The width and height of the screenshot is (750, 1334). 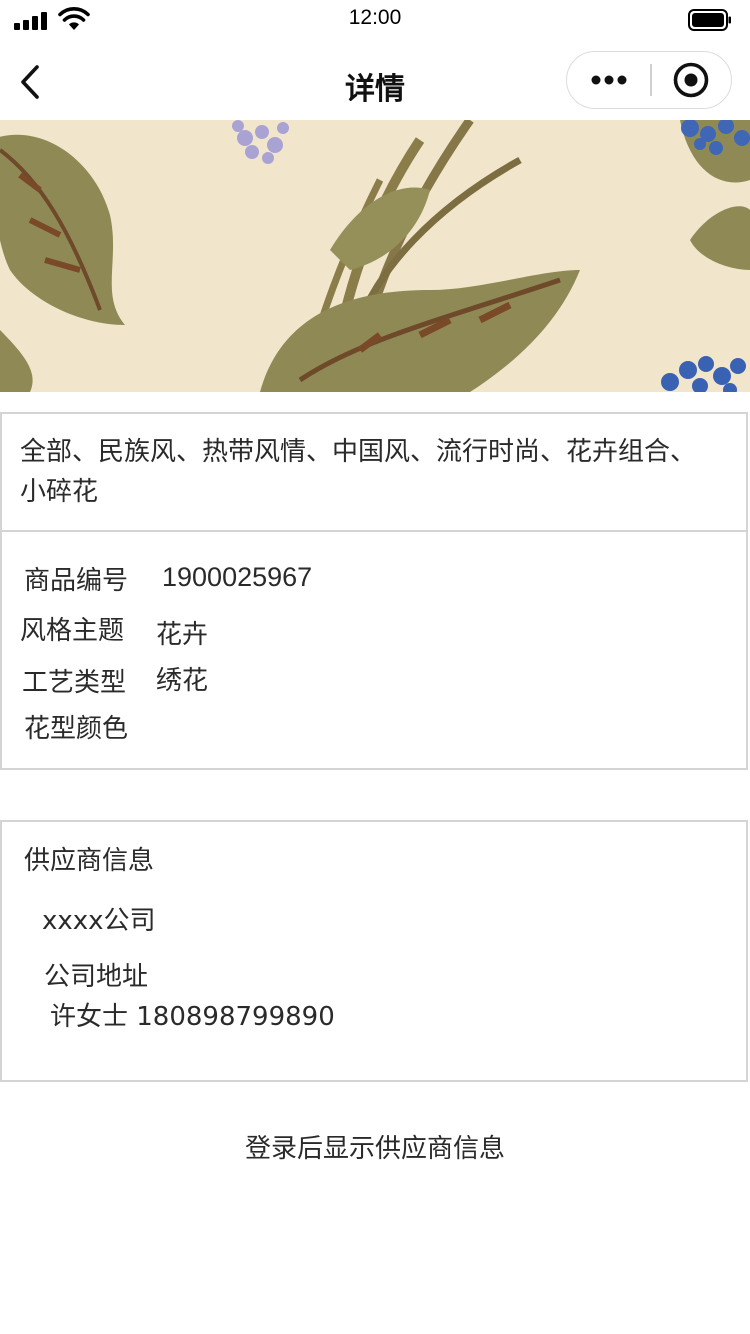 What do you see at coordinates (76, 729) in the screenshot?
I see `spec-label: 花型颜色` at bounding box center [76, 729].